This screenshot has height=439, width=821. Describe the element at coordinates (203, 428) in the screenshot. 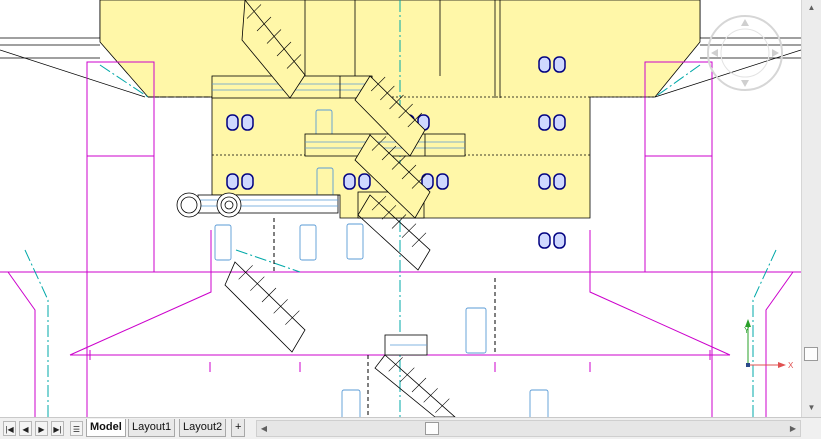

I see `tab-layout2: Layout2` at that location.